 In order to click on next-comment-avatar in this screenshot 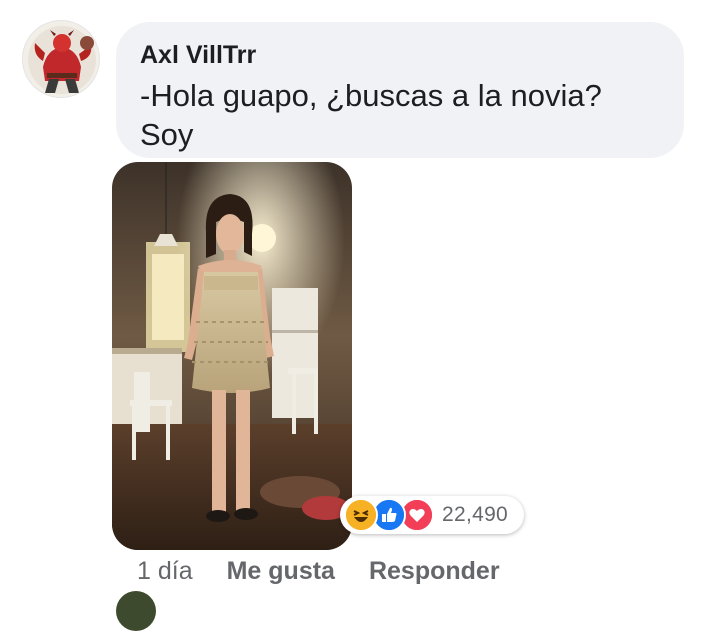, I will do `click(136, 611)`.